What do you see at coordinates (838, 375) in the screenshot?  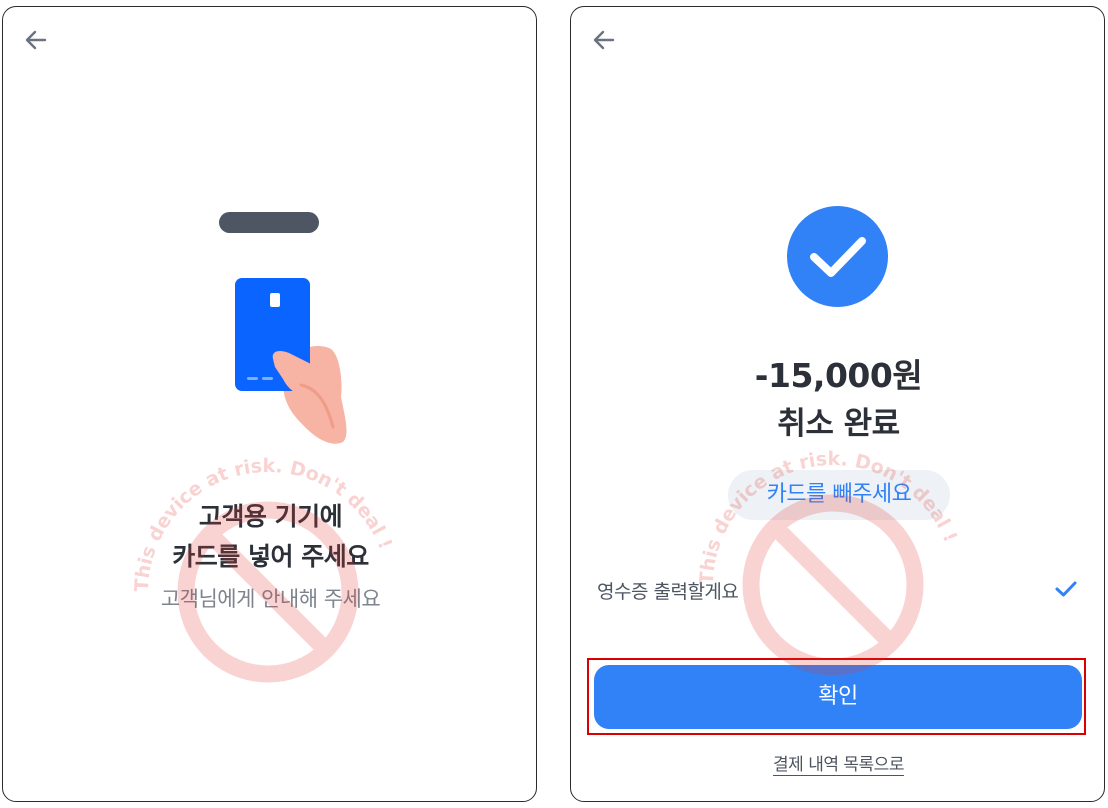 I see `cancel-amount: -15,000원` at bounding box center [838, 375].